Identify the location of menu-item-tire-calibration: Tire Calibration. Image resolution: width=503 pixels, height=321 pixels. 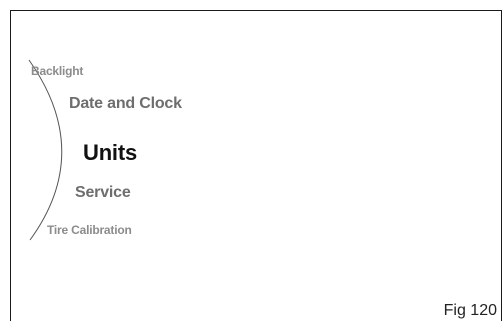
(89, 230).